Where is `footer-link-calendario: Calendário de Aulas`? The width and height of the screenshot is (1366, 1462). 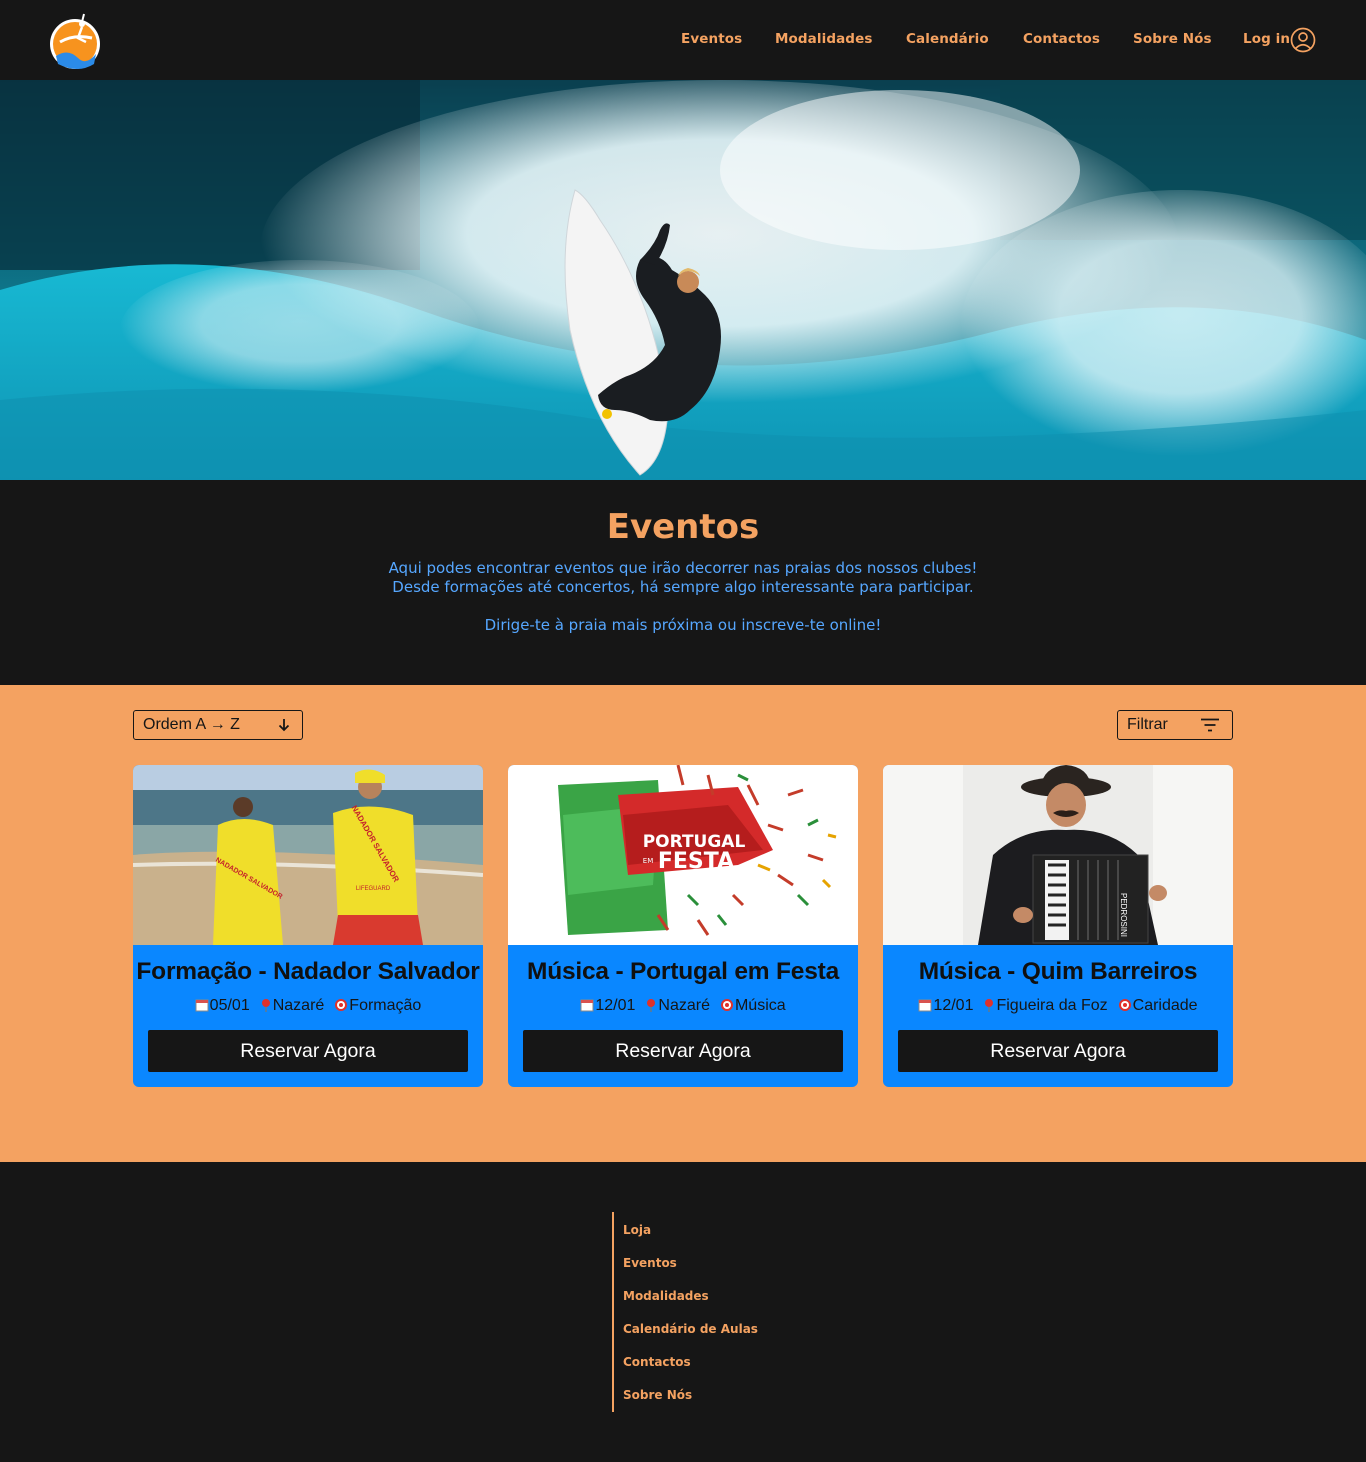 footer-link-calendario: Calendário de Aulas is located at coordinates (690, 1329).